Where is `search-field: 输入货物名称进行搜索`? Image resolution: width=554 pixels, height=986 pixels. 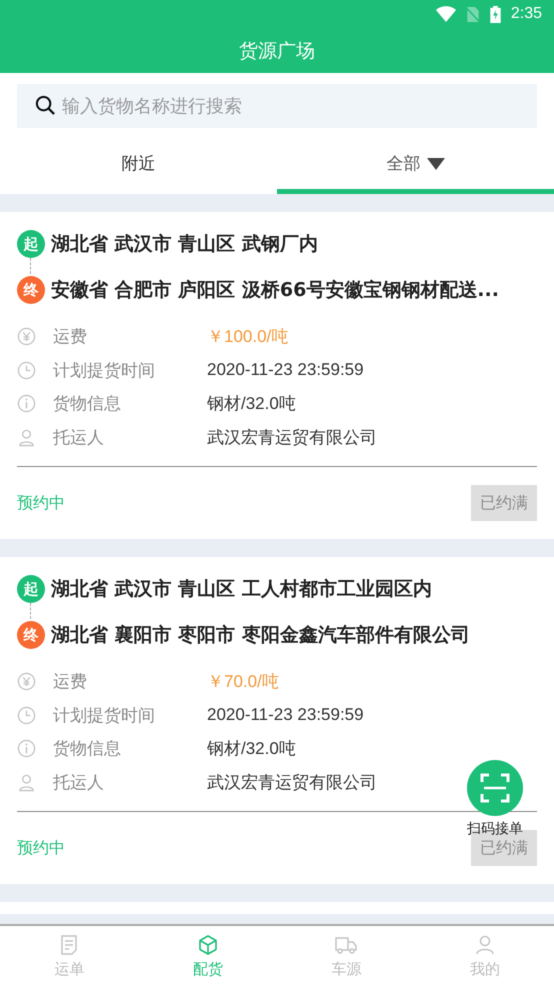
search-field: 输入货物名称进行搜索 is located at coordinates (277, 106).